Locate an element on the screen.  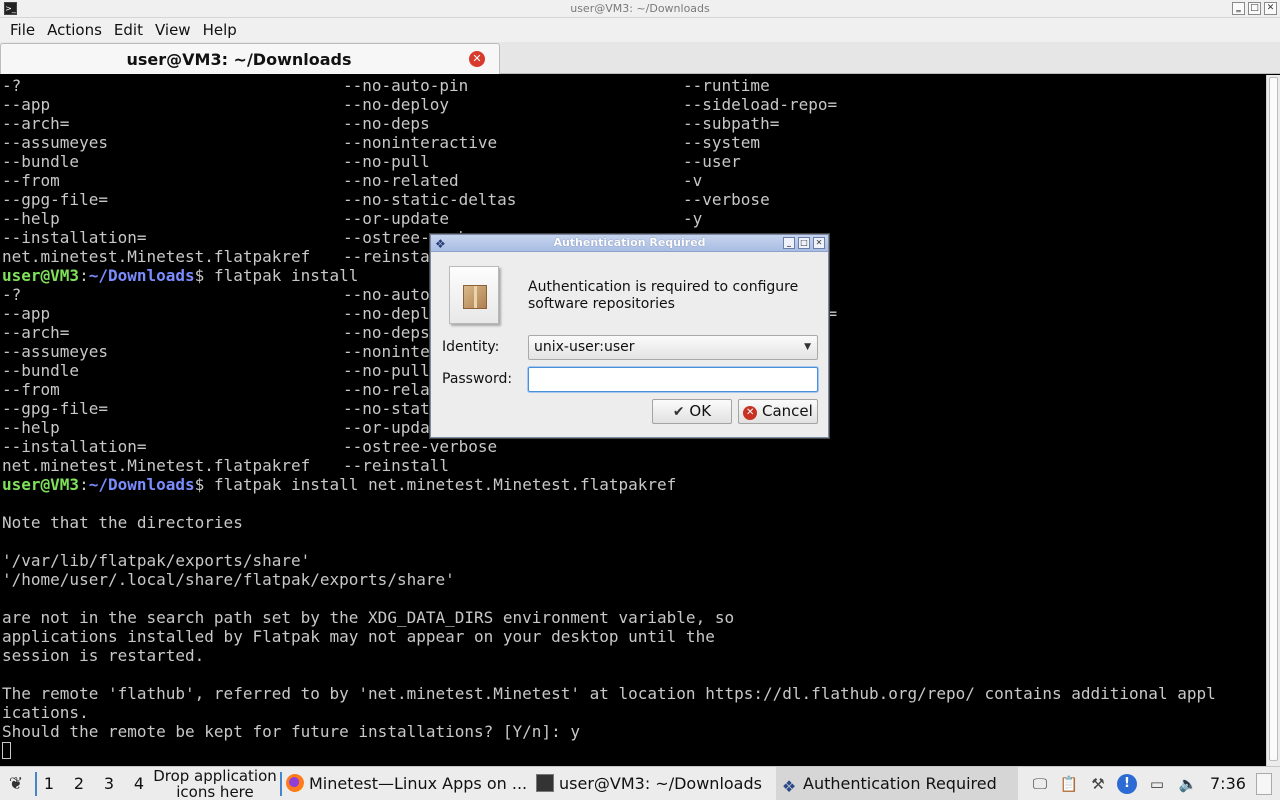
close-icon: ✕ is located at coordinates (477, 59).